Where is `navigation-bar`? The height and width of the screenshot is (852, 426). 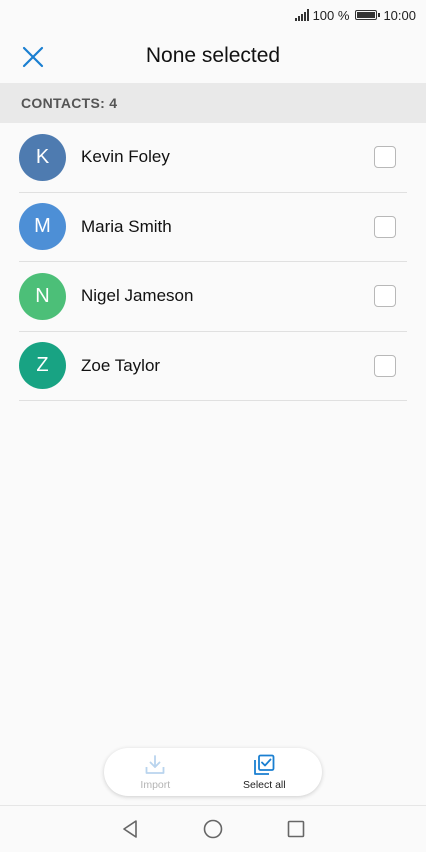
navigation-bar is located at coordinates (213, 828).